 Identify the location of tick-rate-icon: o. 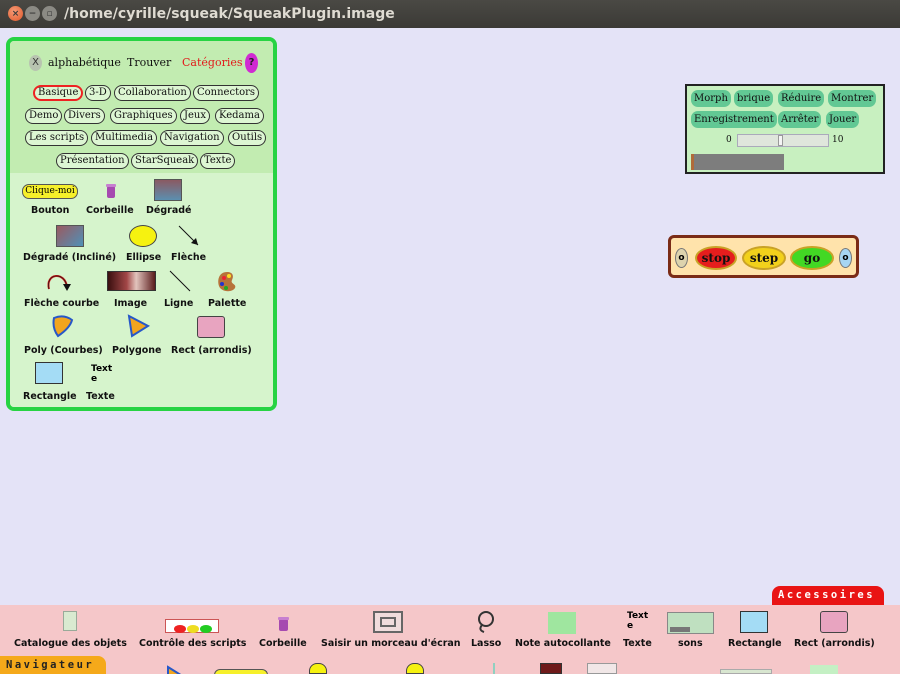
(845, 258).